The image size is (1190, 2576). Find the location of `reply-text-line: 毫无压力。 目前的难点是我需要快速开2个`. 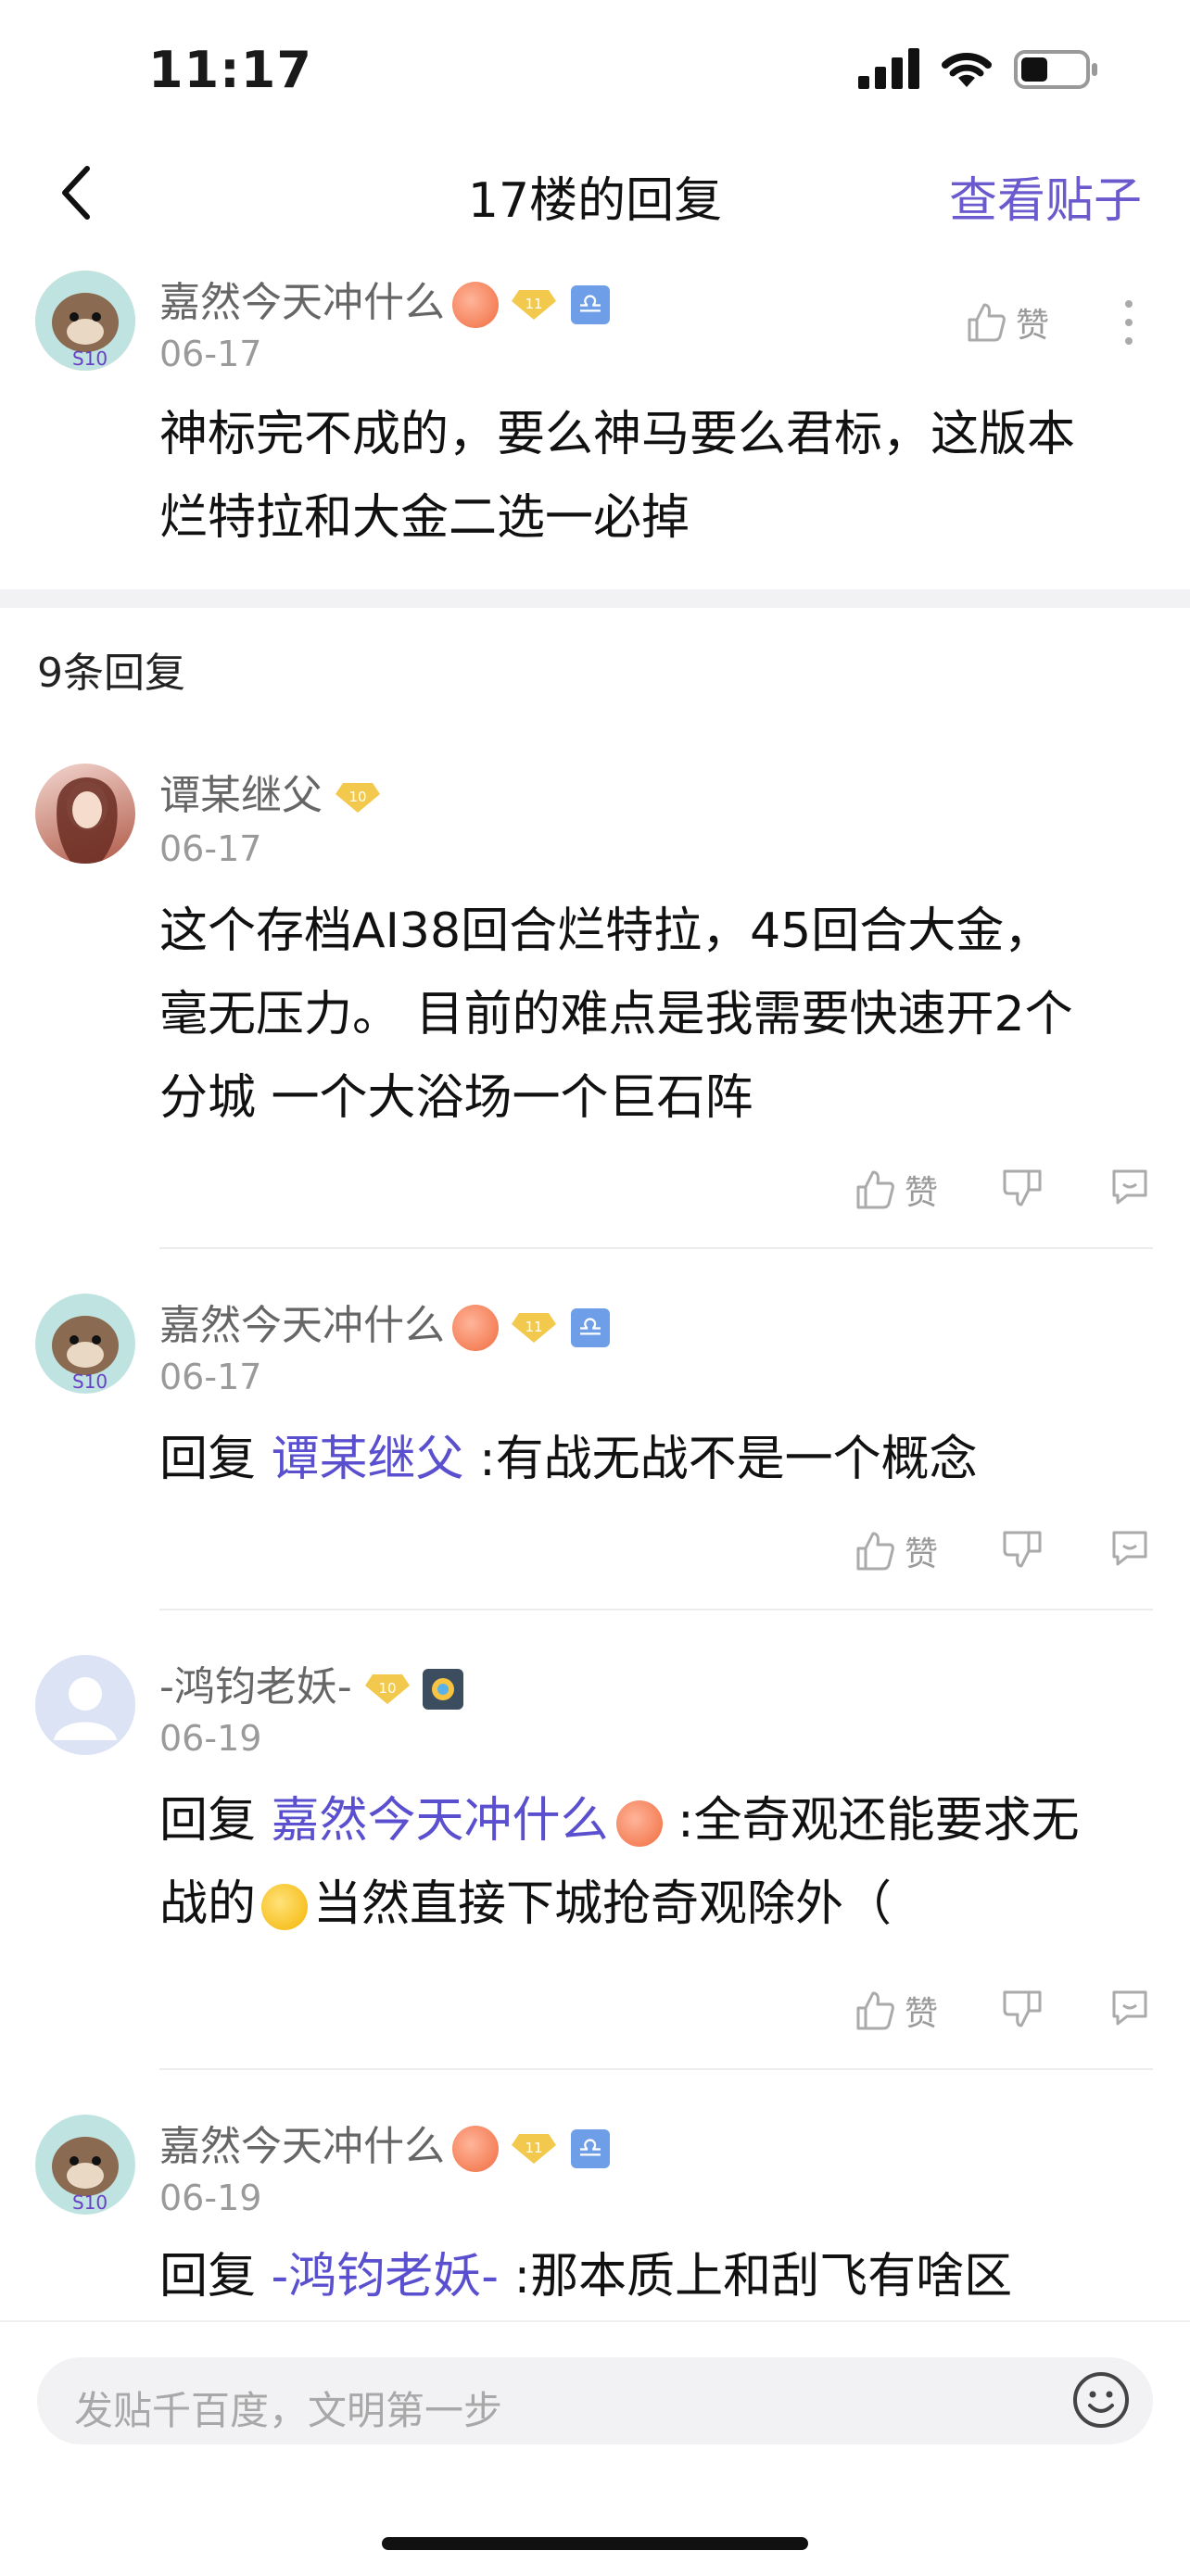

reply-text-line: 毫无压力。 目前的难点是我需要快速开2个 is located at coordinates (616, 1015).